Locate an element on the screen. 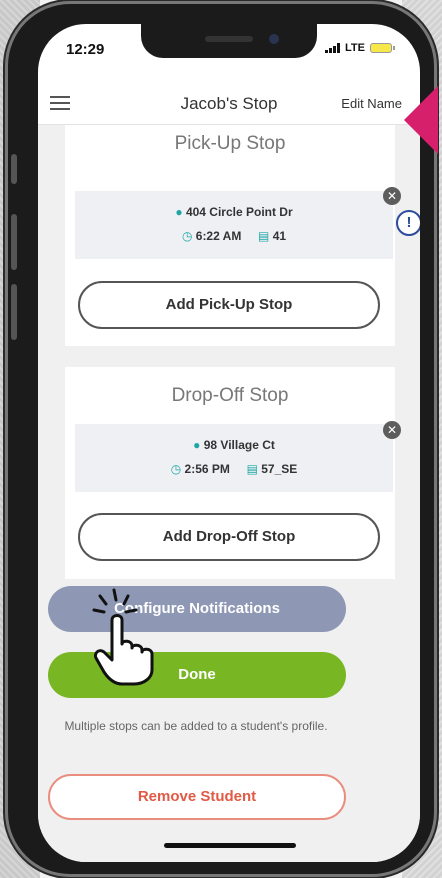 This screenshot has width=442, height=878. tap-hand-icon is located at coordinates (123, 637).